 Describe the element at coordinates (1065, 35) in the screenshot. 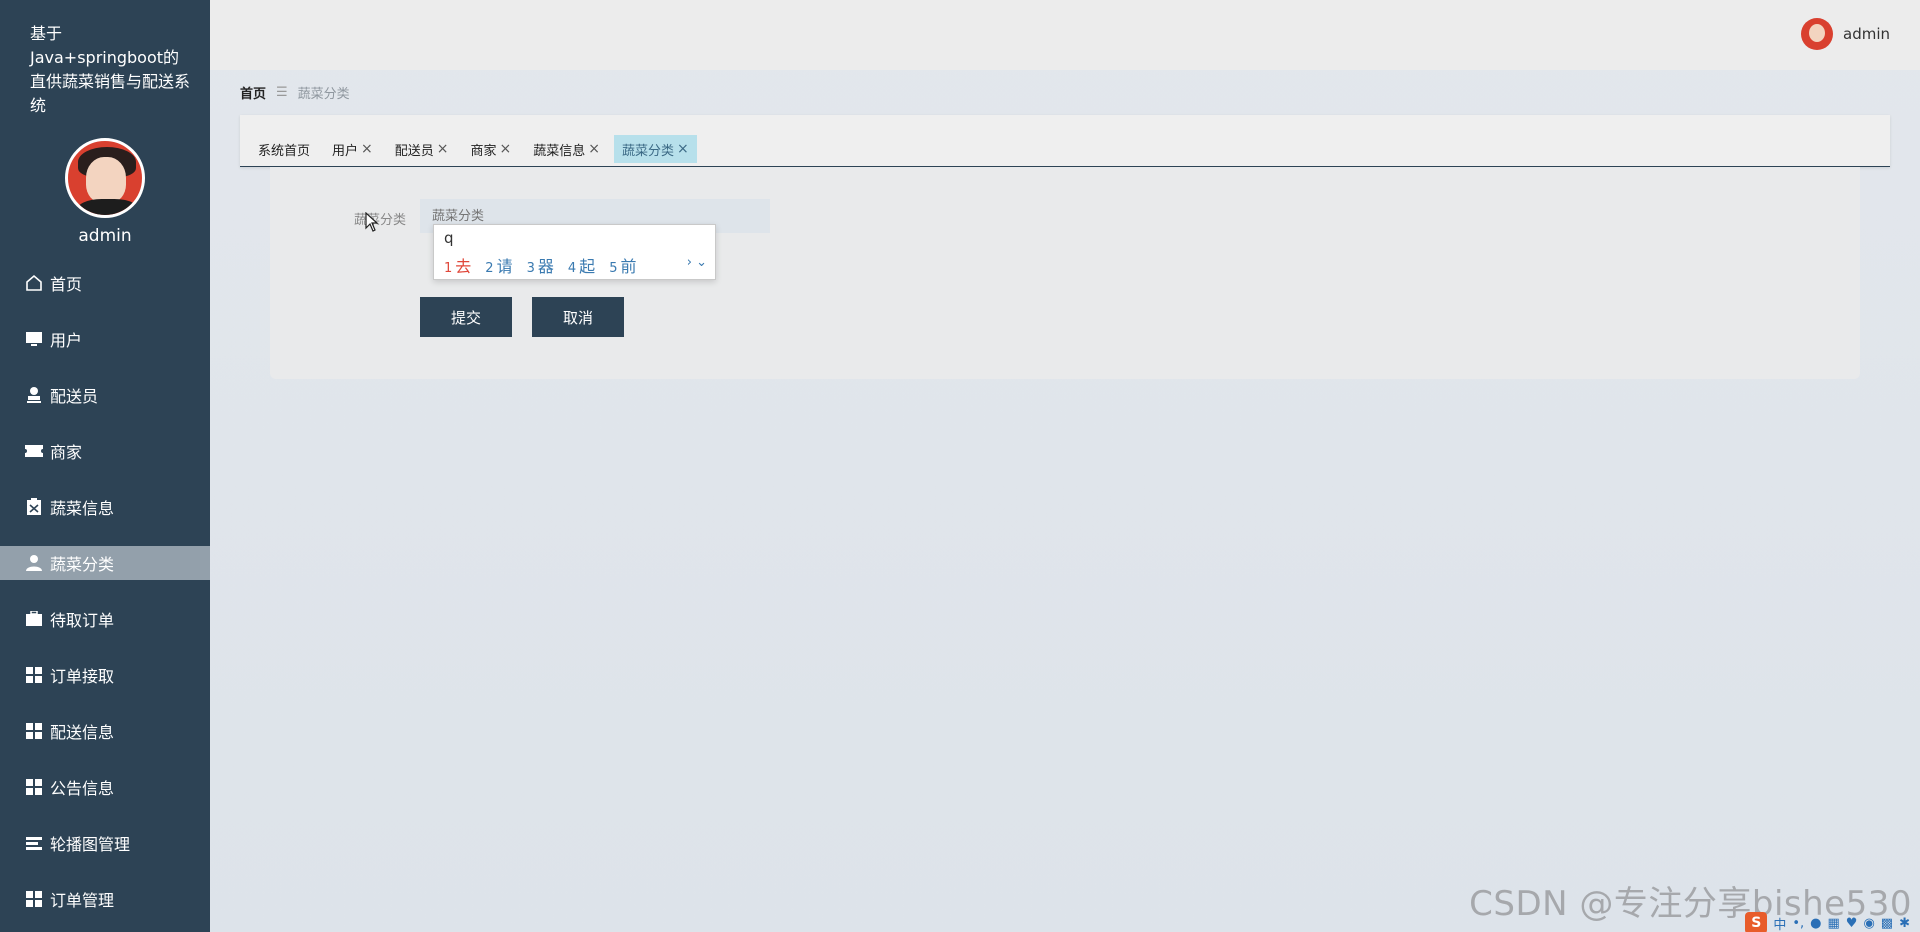

I see `topbar: admin` at that location.